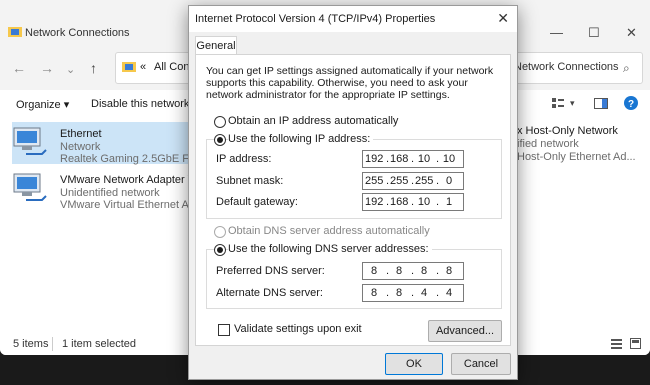  I want to click on connection-status: Network, so click(80, 147).